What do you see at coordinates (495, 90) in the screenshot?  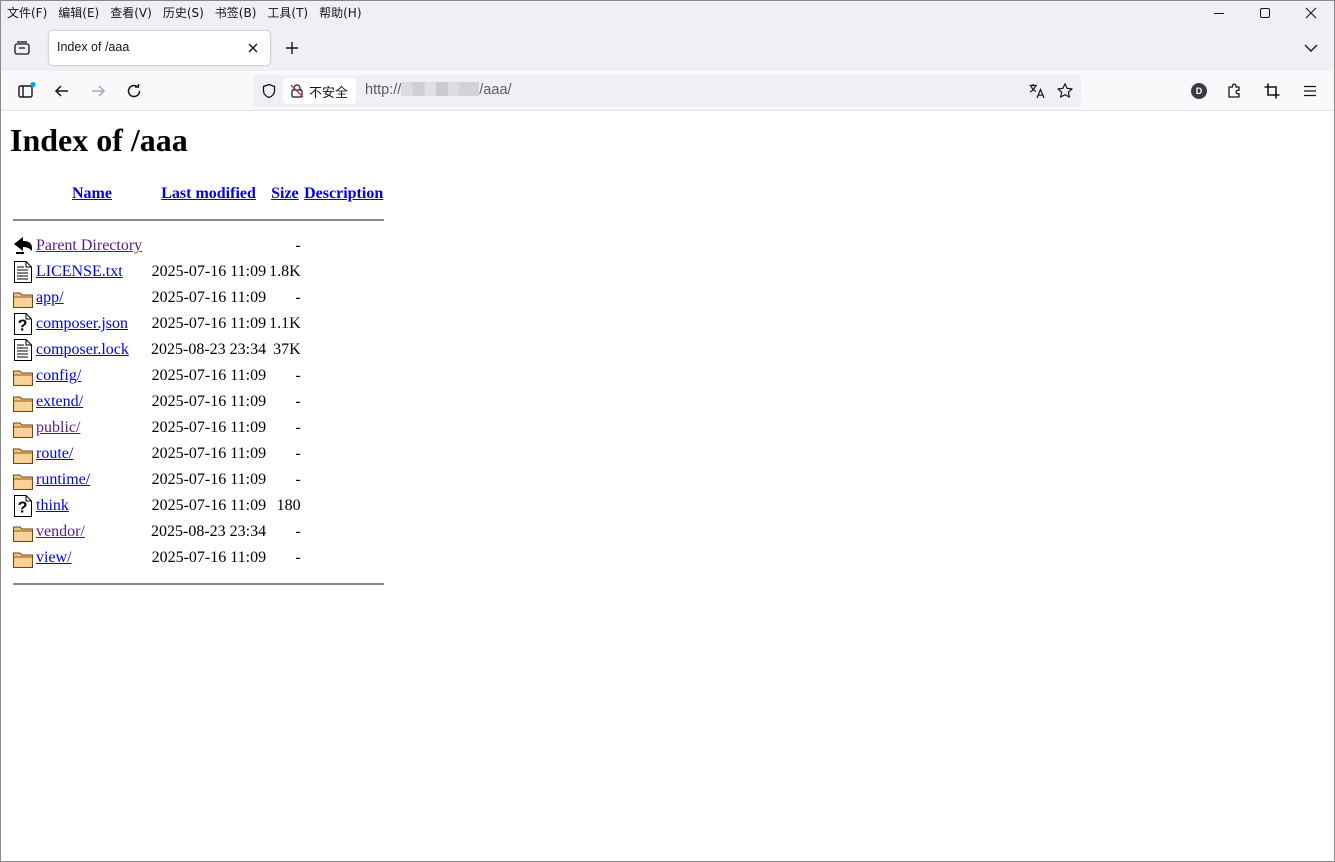 I see `url-path: /aaa/` at bounding box center [495, 90].